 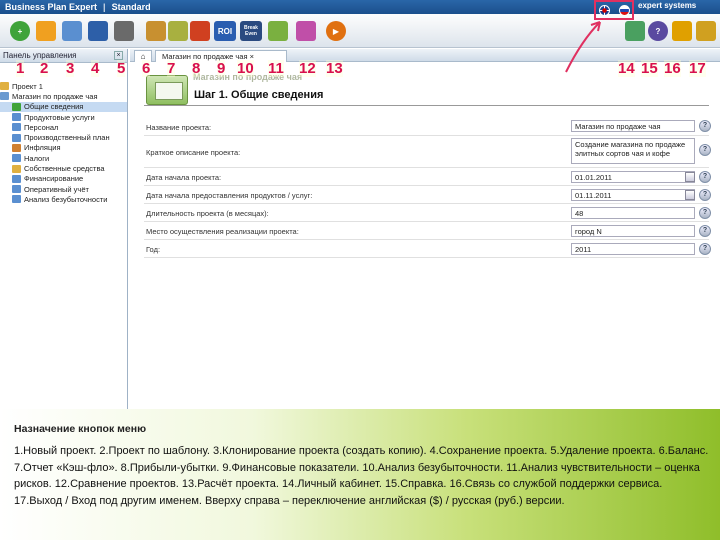 What do you see at coordinates (649, 68) in the screenshot?
I see `callout-15: 15` at bounding box center [649, 68].